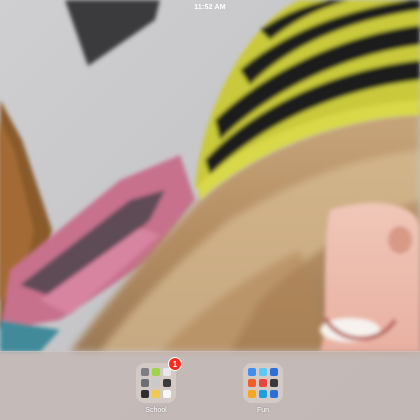 The height and width of the screenshot is (420, 420). I want to click on folder-fun: Fun, so click(263, 388).